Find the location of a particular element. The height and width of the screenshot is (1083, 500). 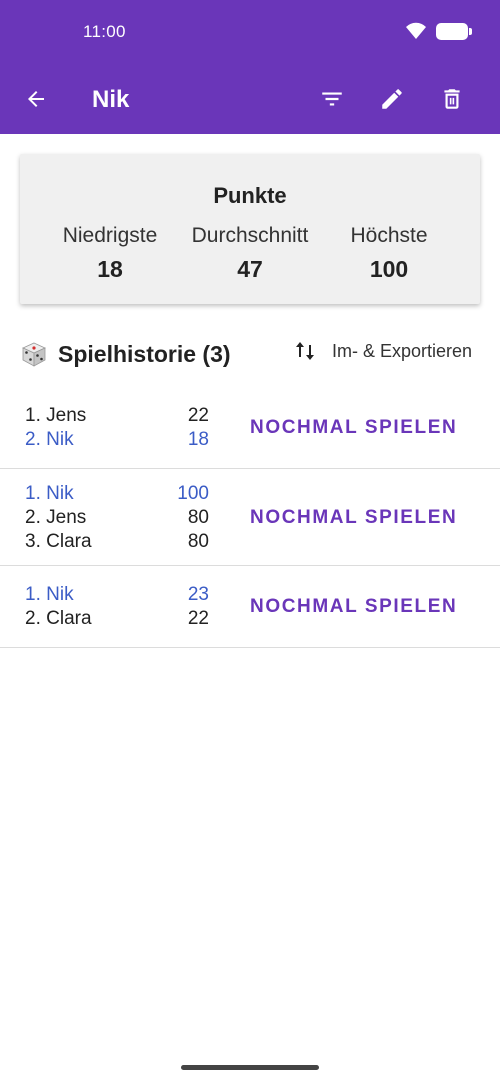

toolbar-actions is located at coordinates (392, 99).